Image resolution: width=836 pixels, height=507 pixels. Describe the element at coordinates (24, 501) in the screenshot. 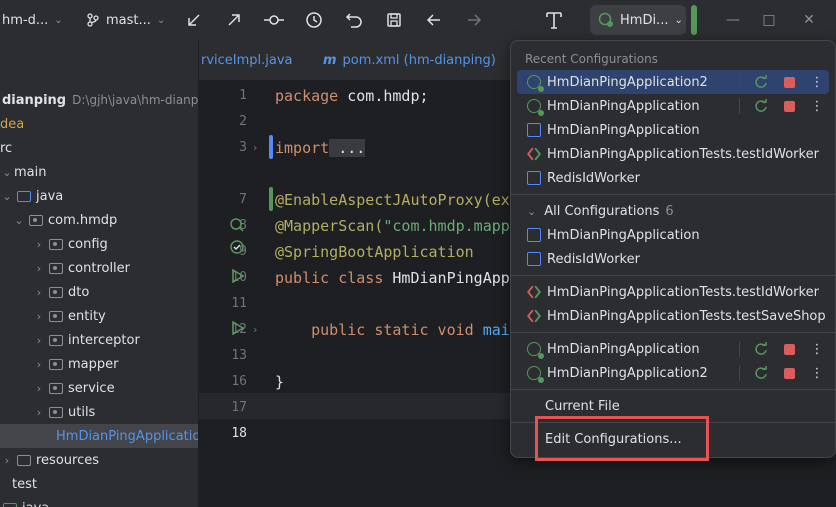

I see `tree-item-test-java: java` at that location.